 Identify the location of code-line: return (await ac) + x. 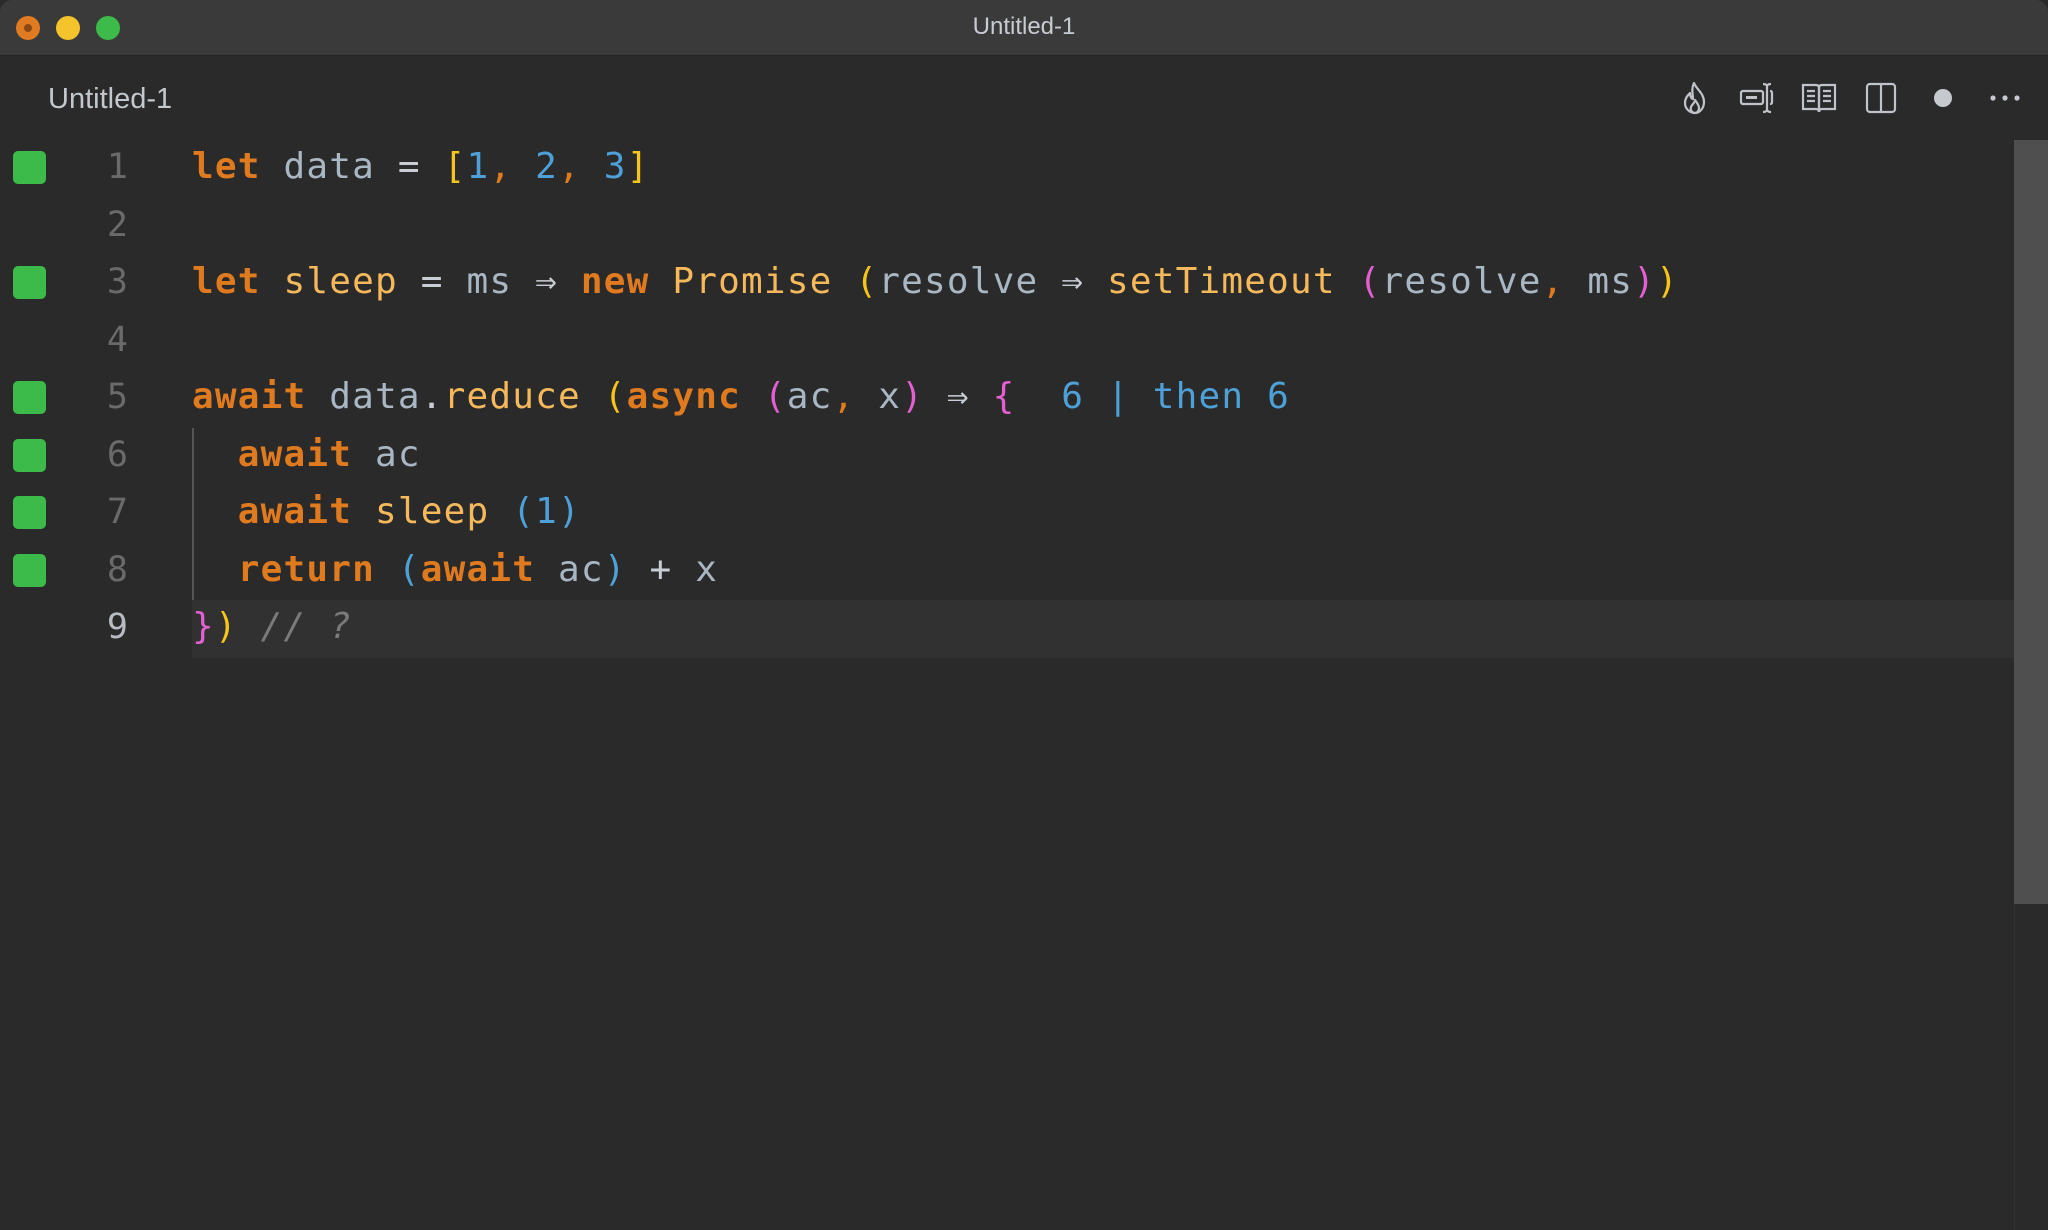
(455, 569).